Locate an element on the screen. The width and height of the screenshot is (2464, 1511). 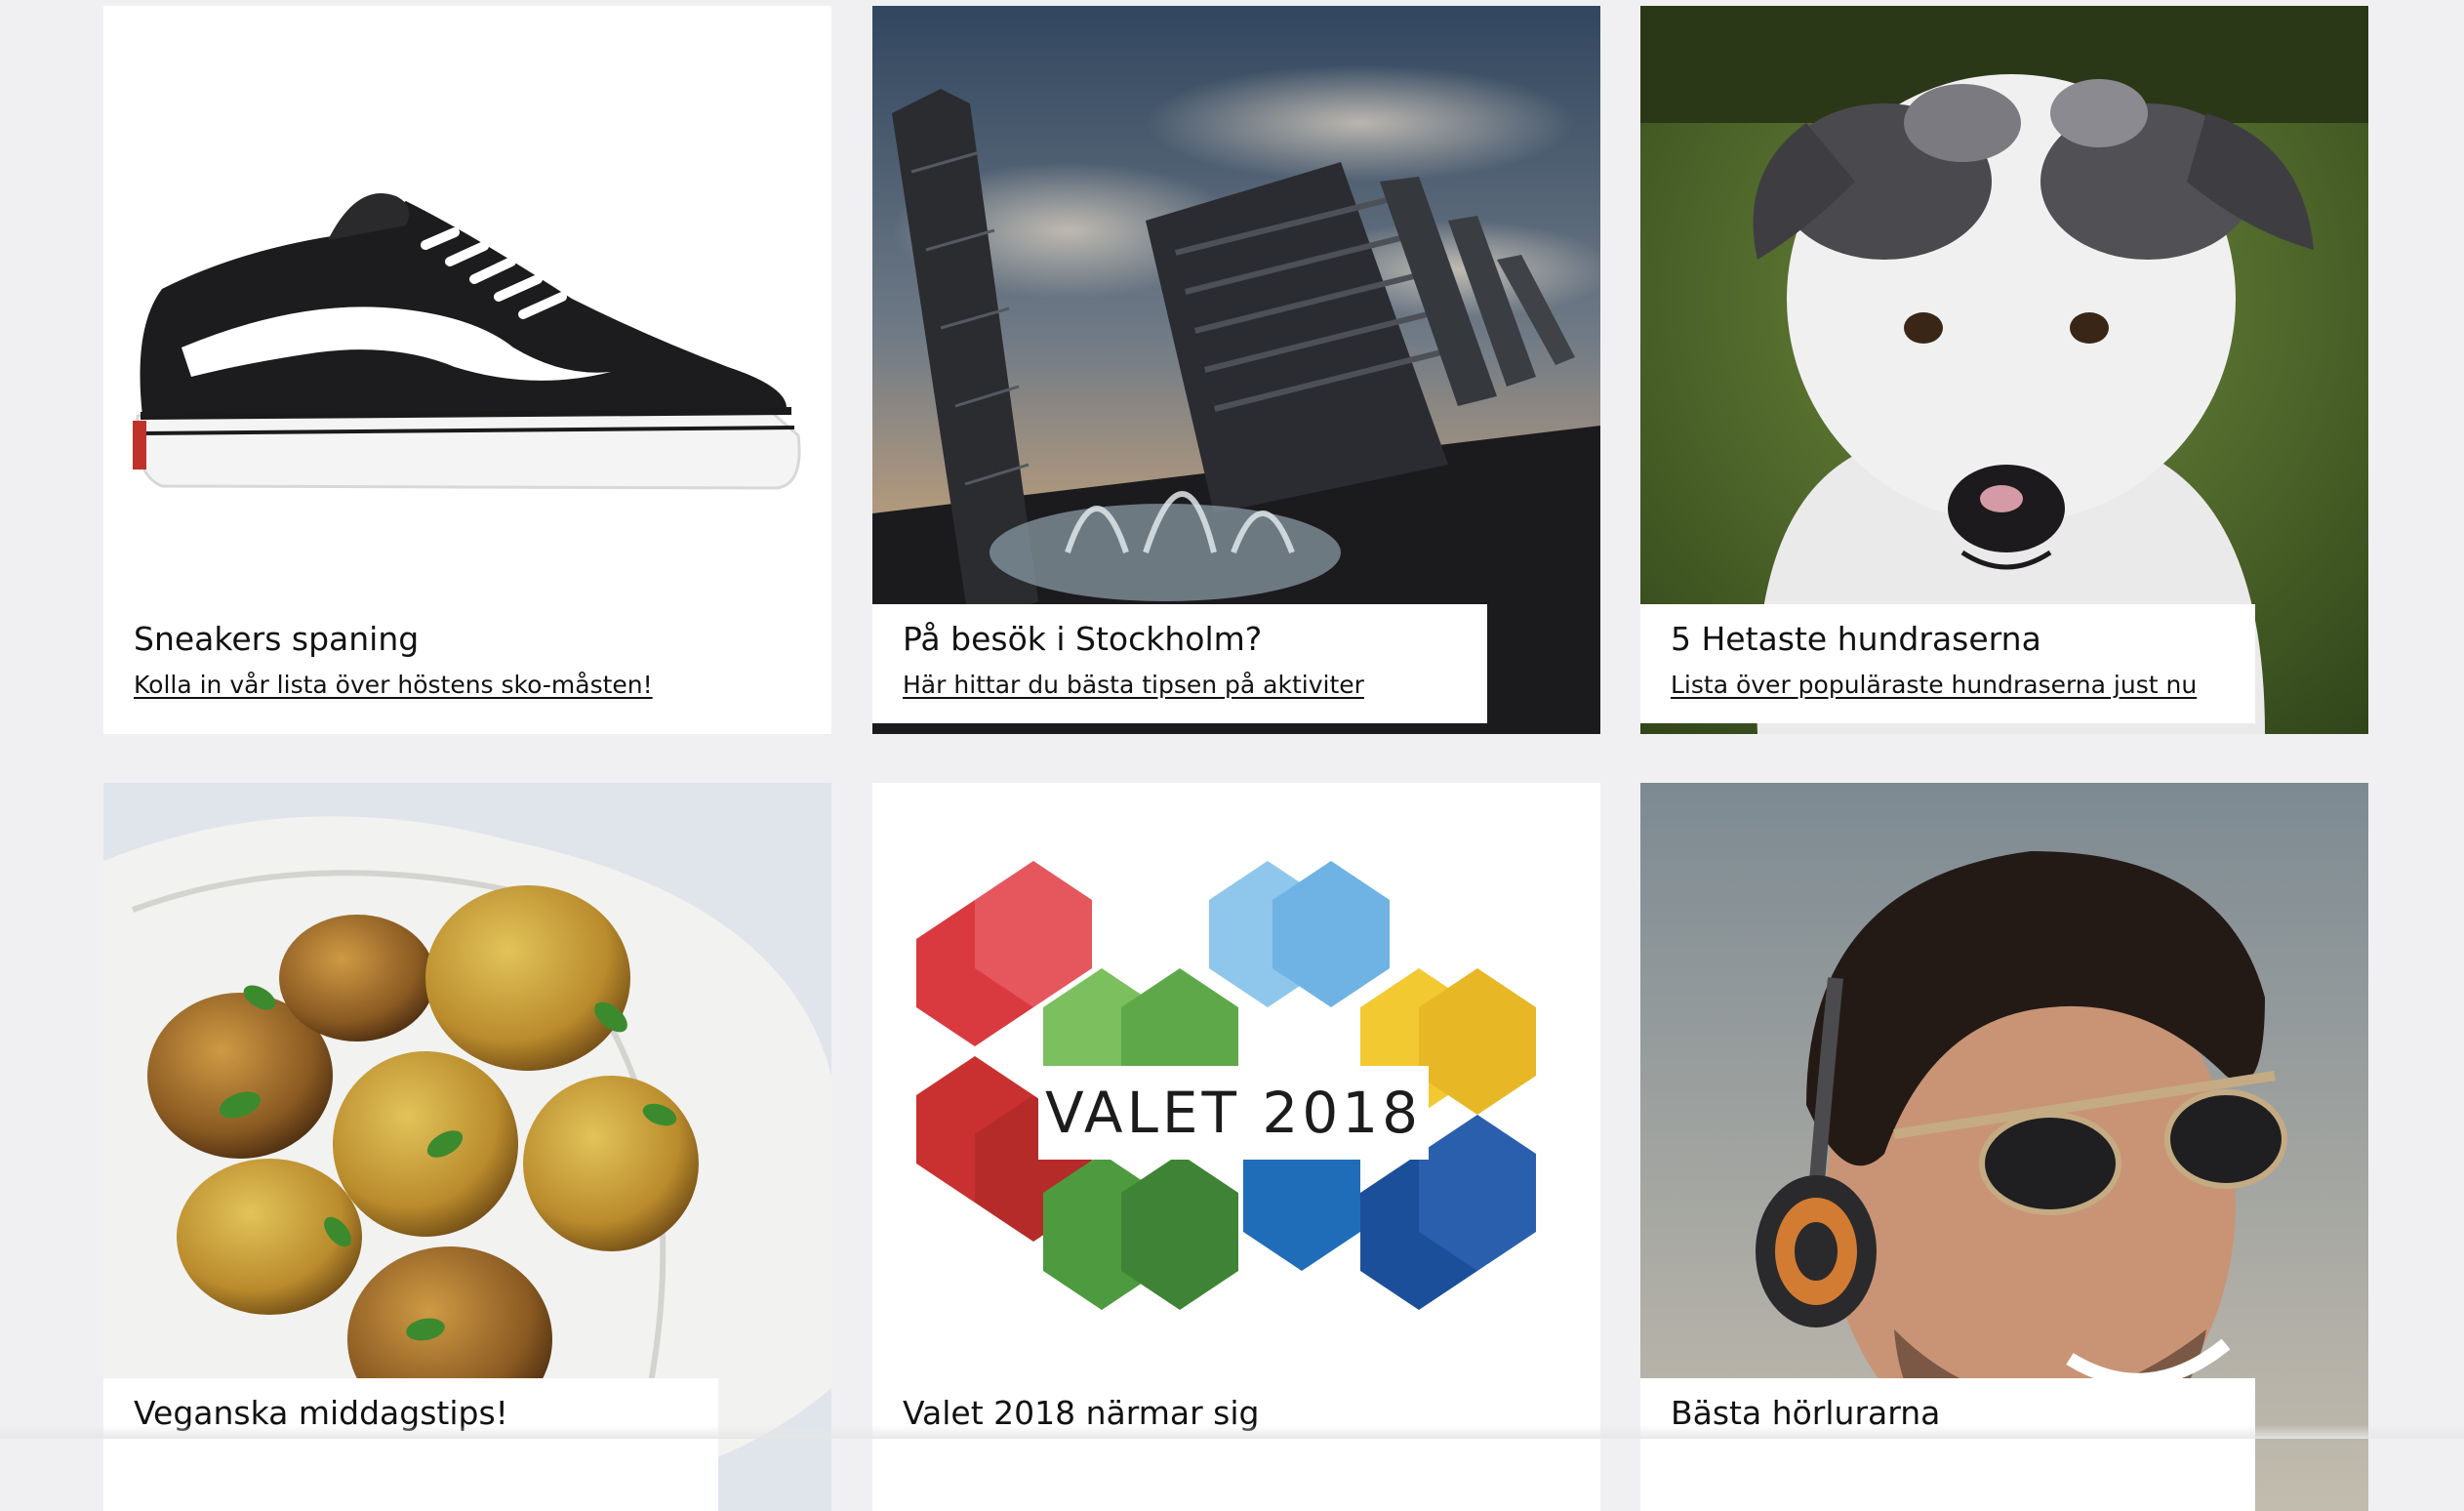
card-caption: Veganska middagstips! is located at coordinates (410, 1444).